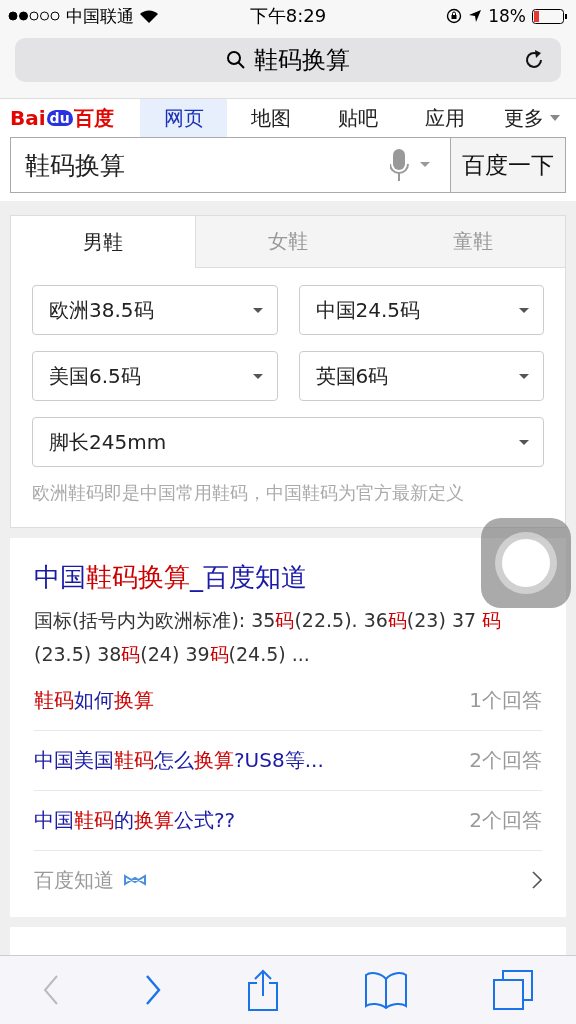 Image resolution: width=576 pixels, height=1024 pixels. I want to click on source-name: 百度知道, so click(74, 880).